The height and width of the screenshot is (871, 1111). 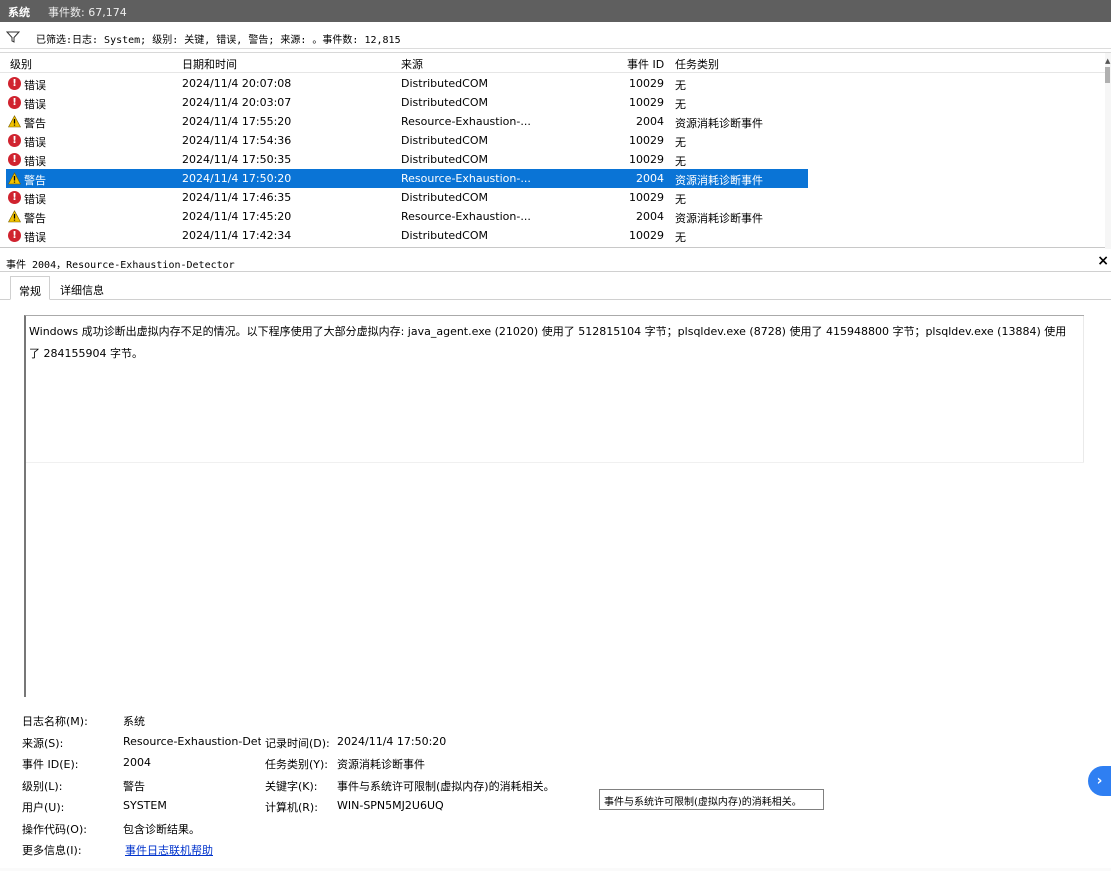 What do you see at coordinates (555, 288) in the screenshot?
I see `detail-tabs: 常规 详细信息` at bounding box center [555, 288].